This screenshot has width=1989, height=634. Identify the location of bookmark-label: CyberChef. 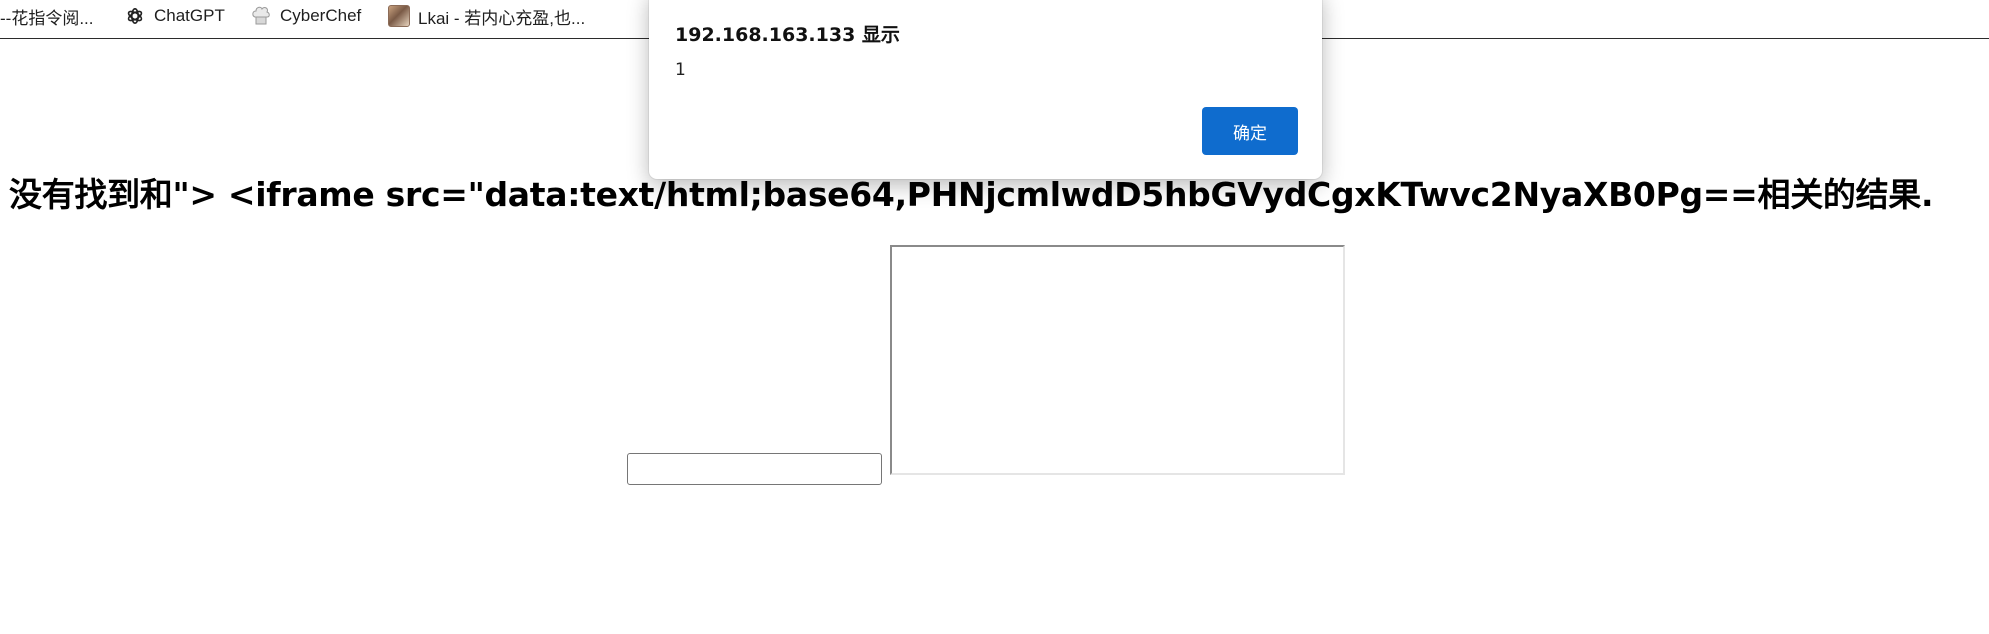
(321, 15).